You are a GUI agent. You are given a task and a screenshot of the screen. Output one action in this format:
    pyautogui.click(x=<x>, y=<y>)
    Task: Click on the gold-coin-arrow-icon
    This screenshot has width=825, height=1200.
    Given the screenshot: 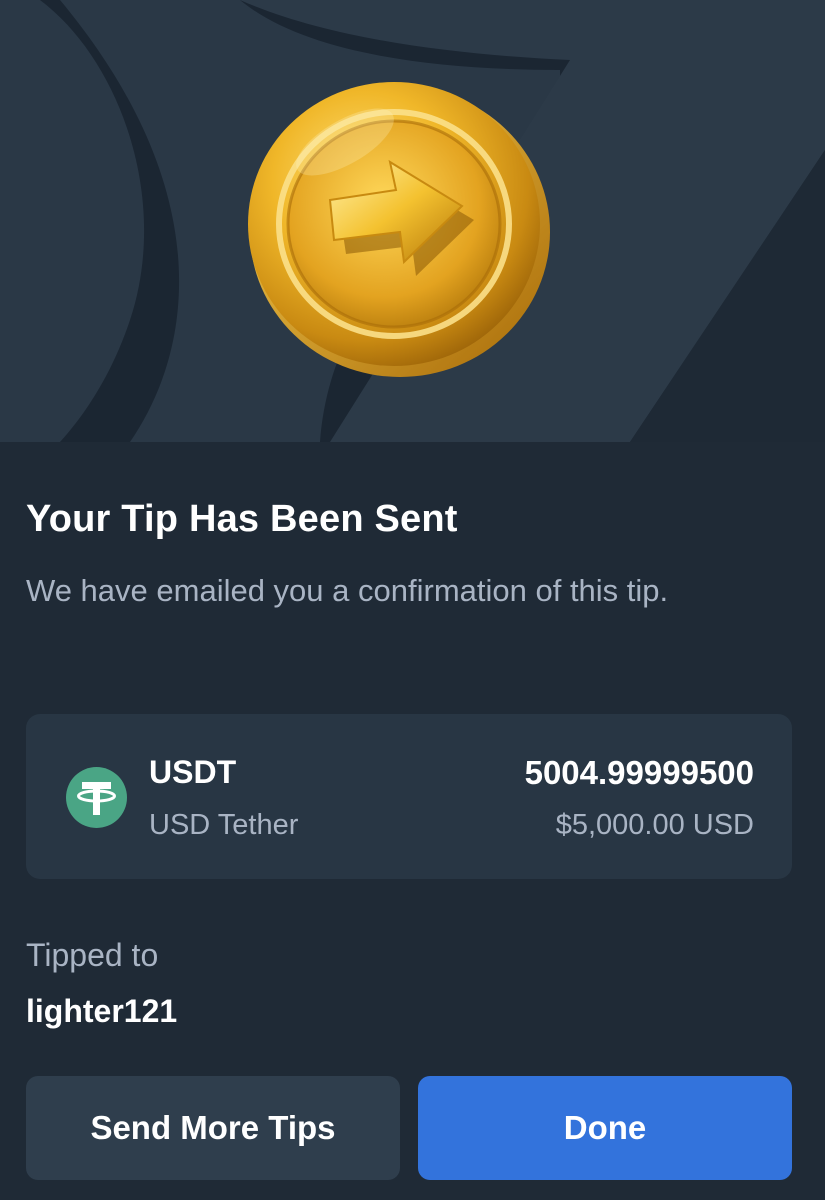 What is the action you would take?
    pyautogui.click(x=397, y=227)
    